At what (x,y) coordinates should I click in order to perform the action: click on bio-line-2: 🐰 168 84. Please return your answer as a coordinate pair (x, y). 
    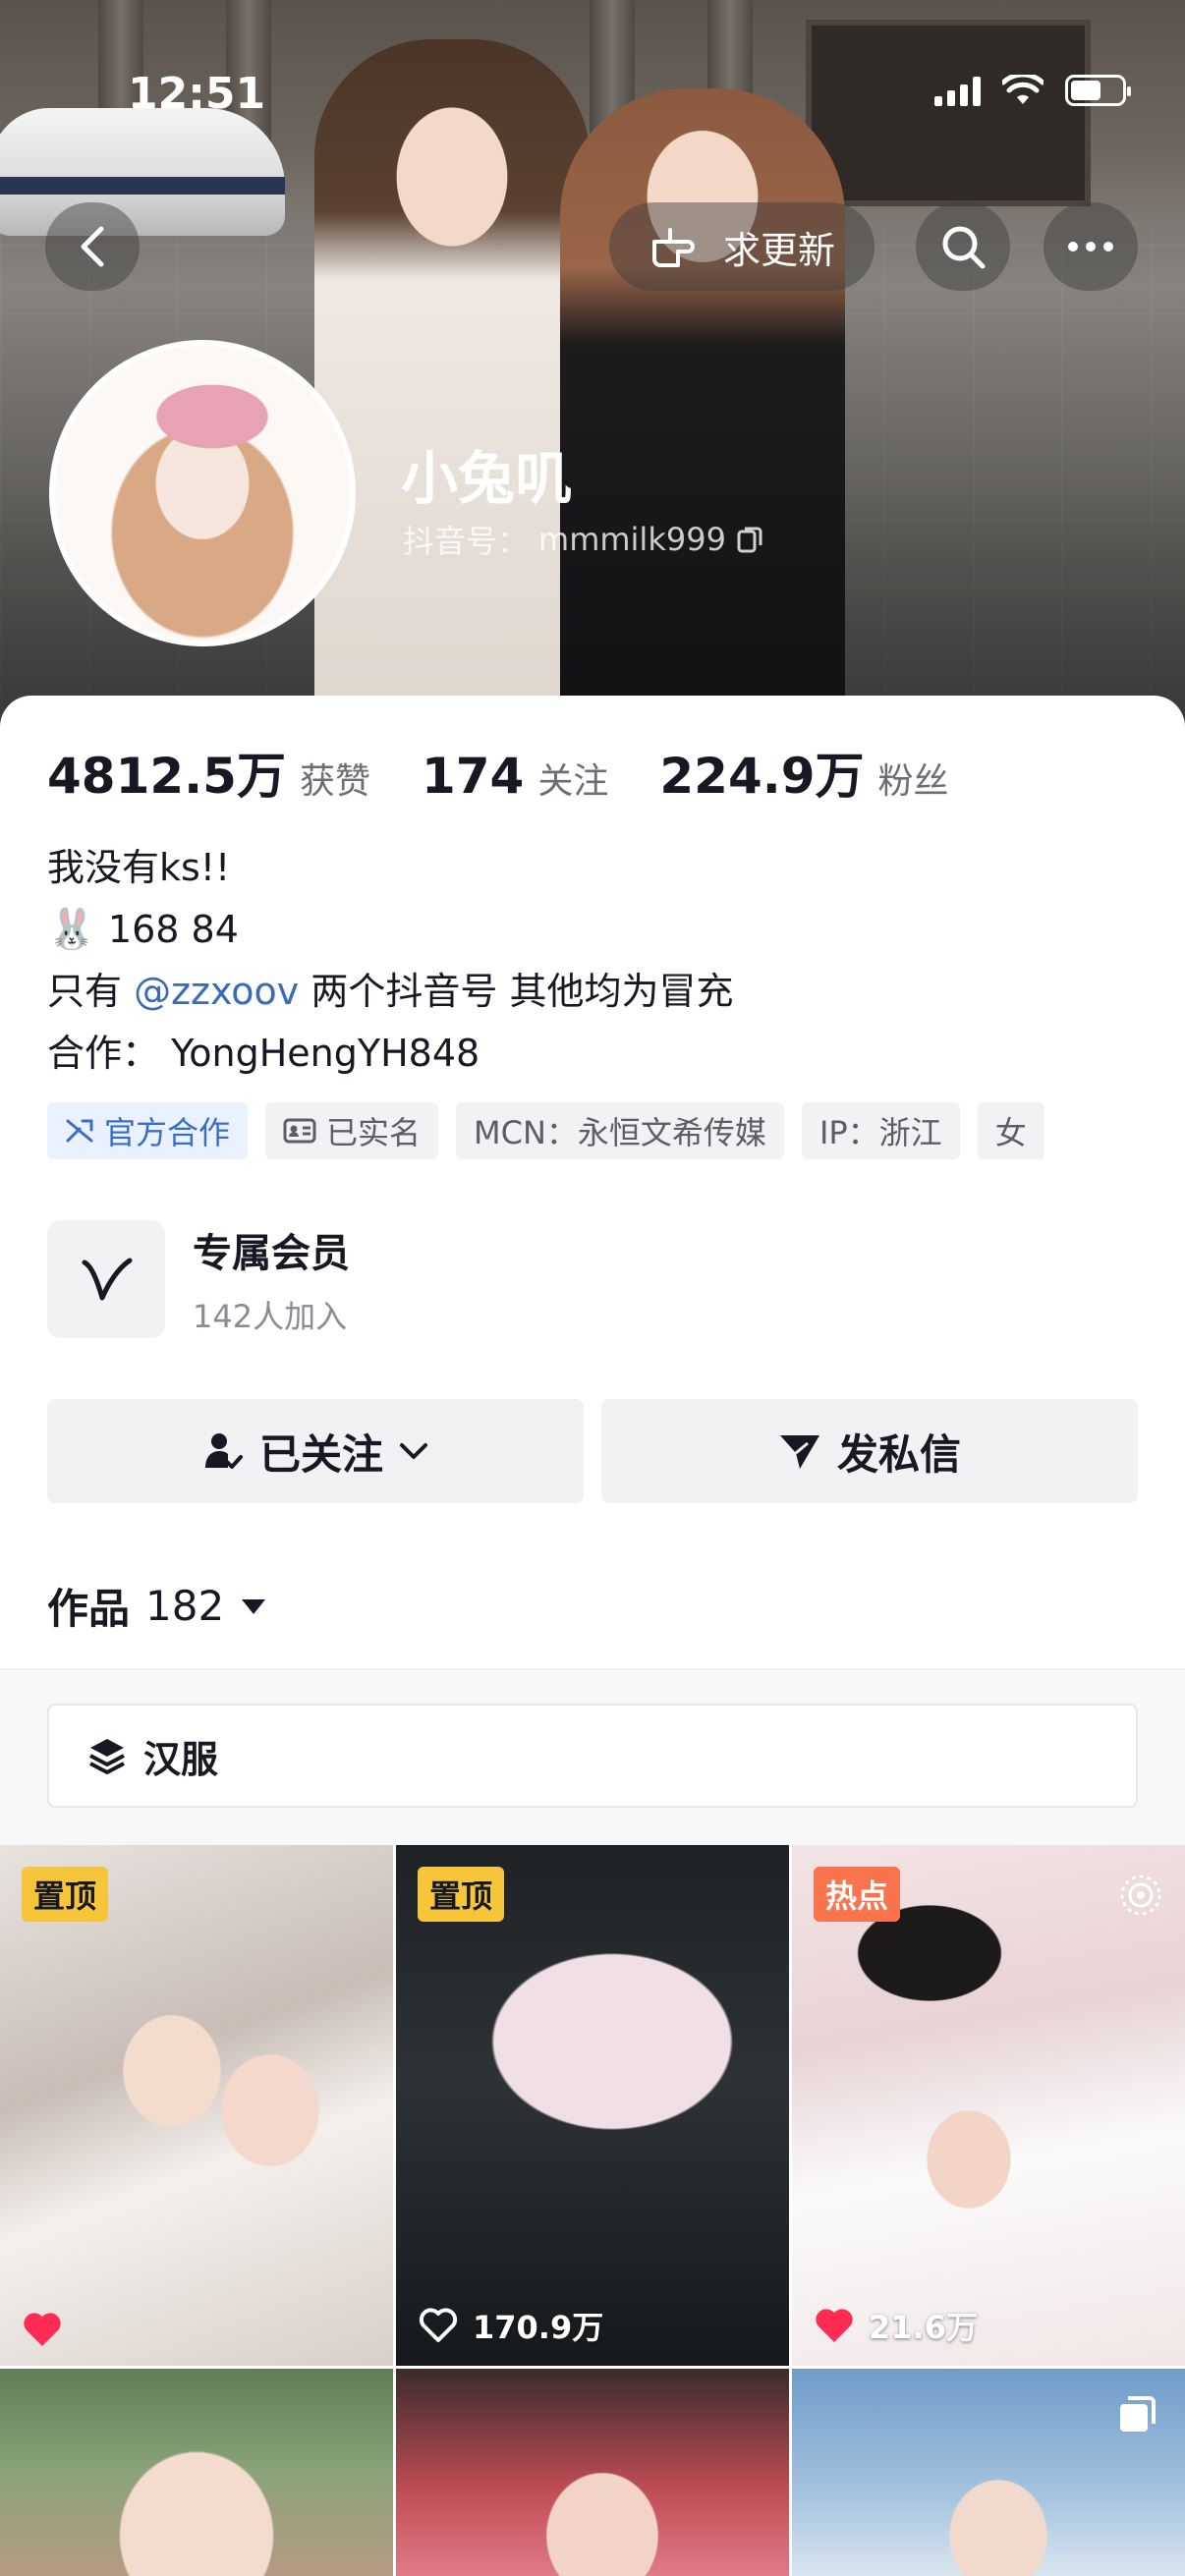
    Looking at the image, I should click on (390, 930).